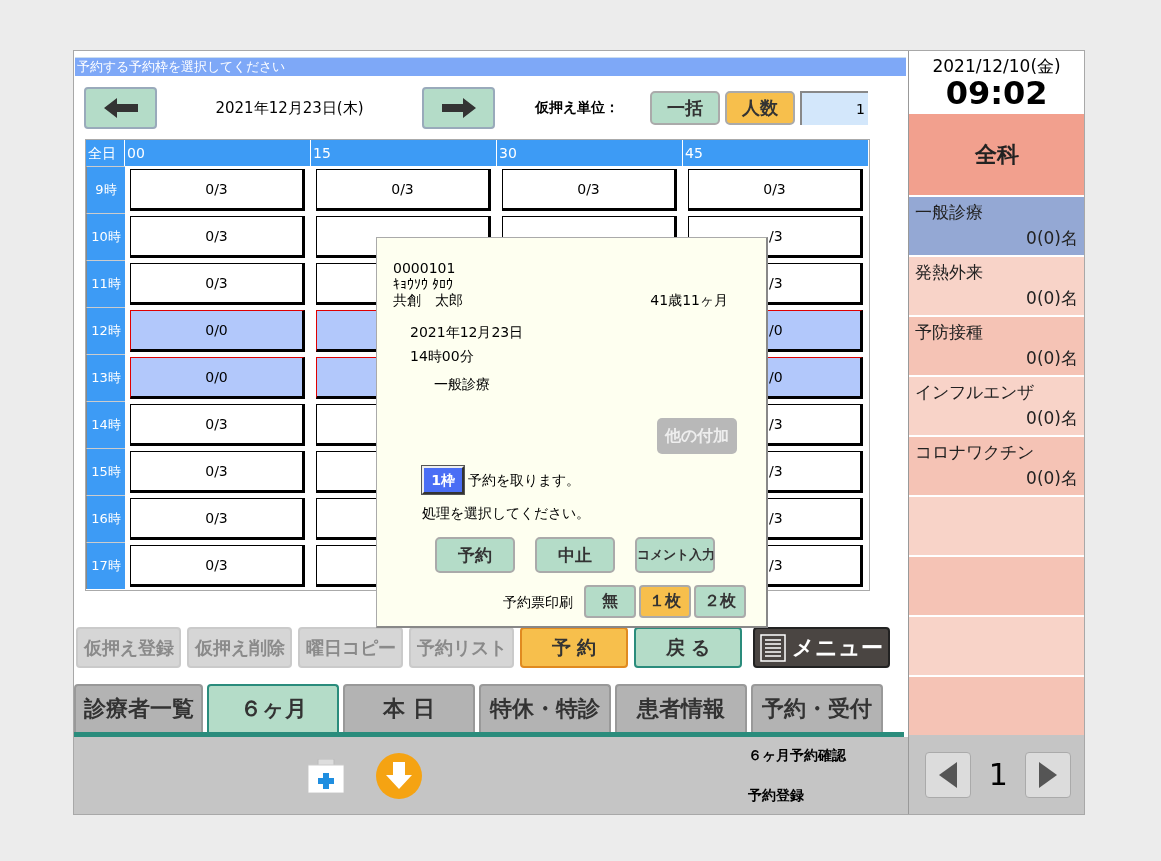 Image resolution: width=1161 pixels, height=861 pixels. Describe the element at coordinates (773, 647) in the screenshot. I see `list-icon` at that location.